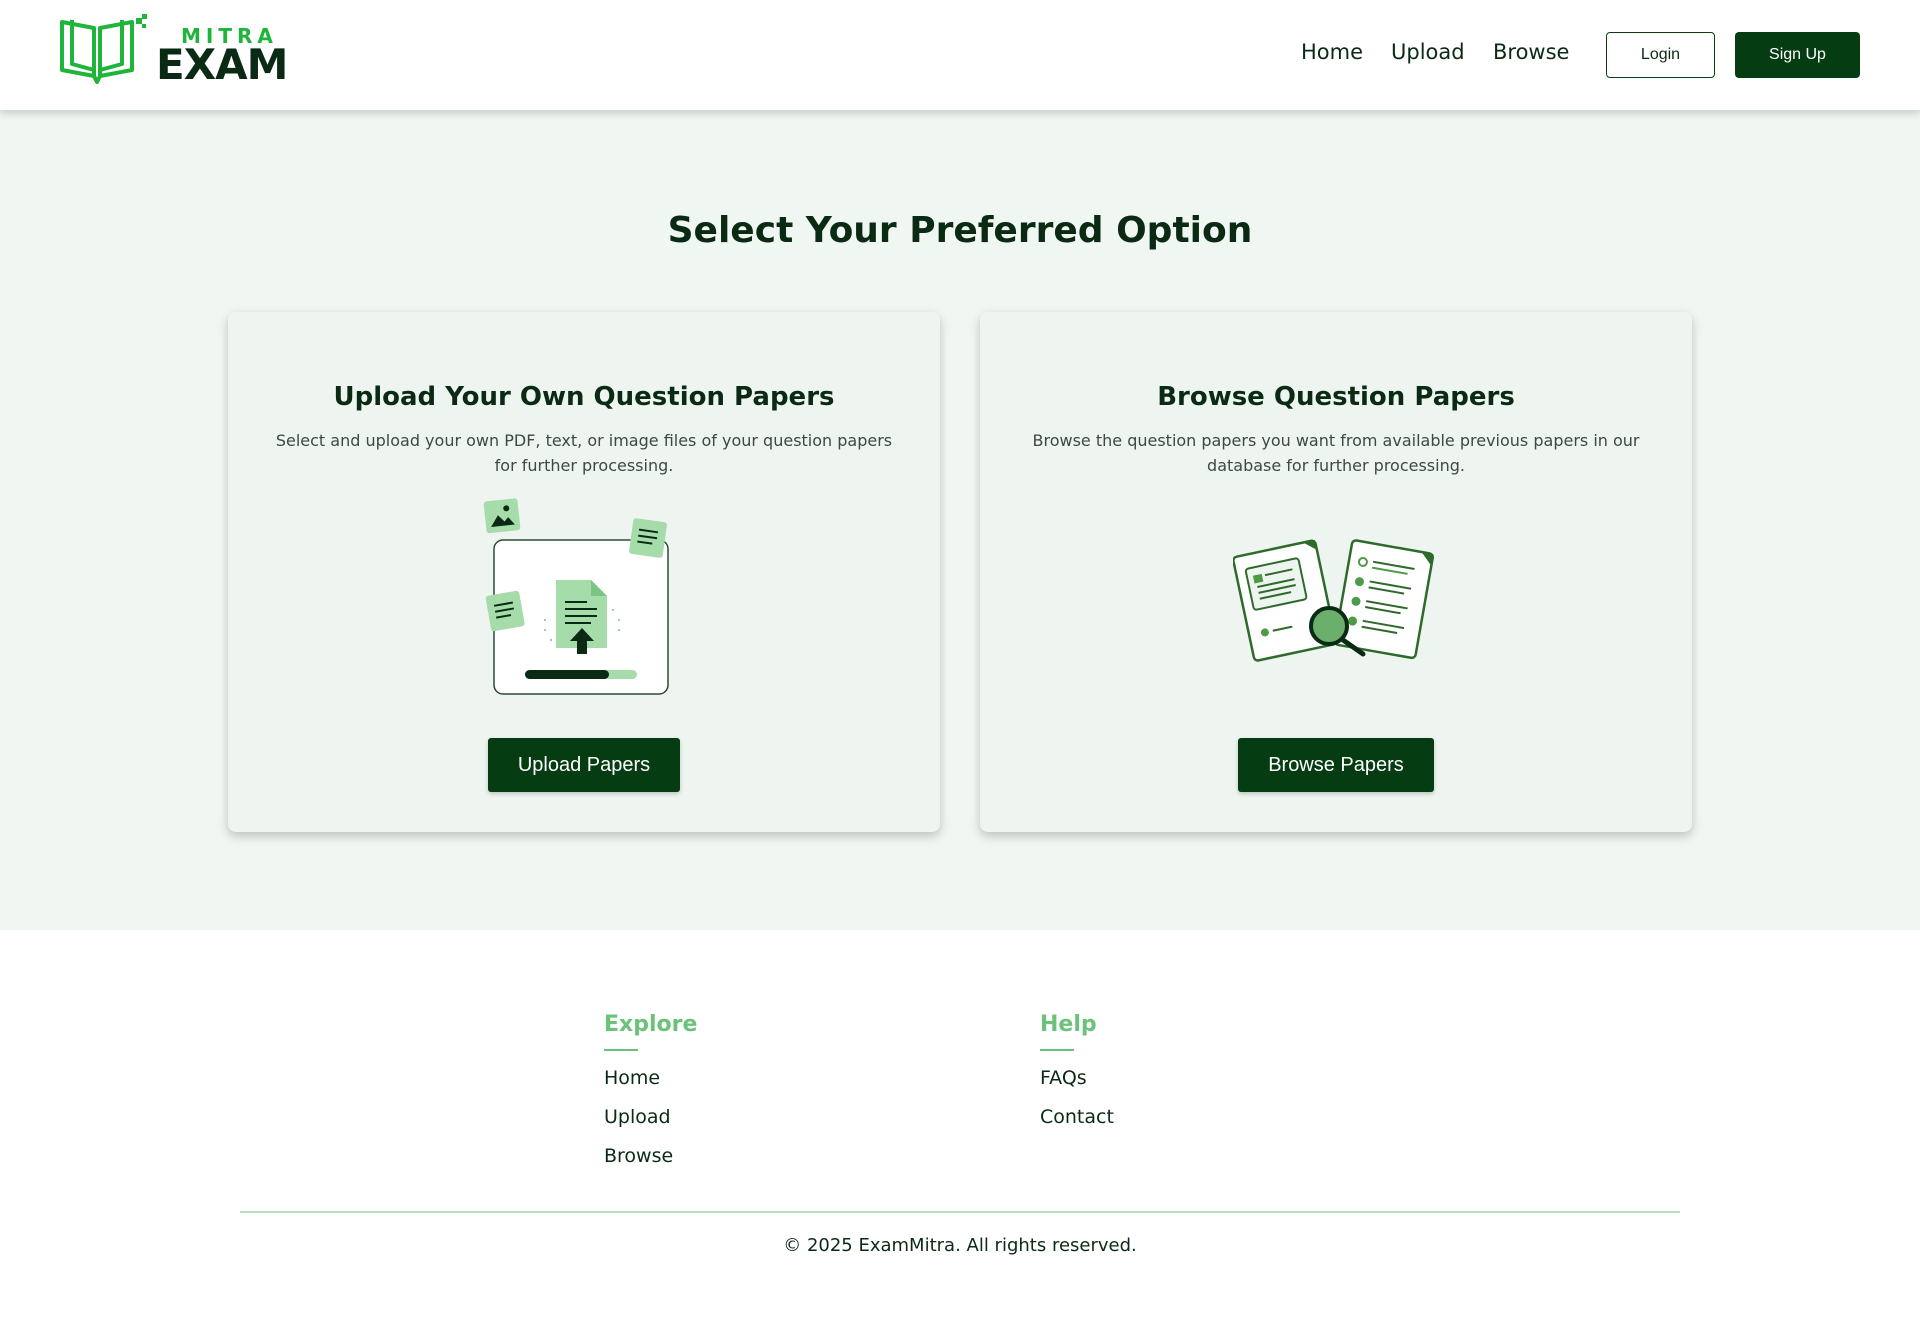 Image resolution: width=1920 pixels, height=1328 pixels. What do you see at coordinates (1797, 55) in the screenshot?
I see `signup-button: Sign Up` at bounding box center [1797, 55].